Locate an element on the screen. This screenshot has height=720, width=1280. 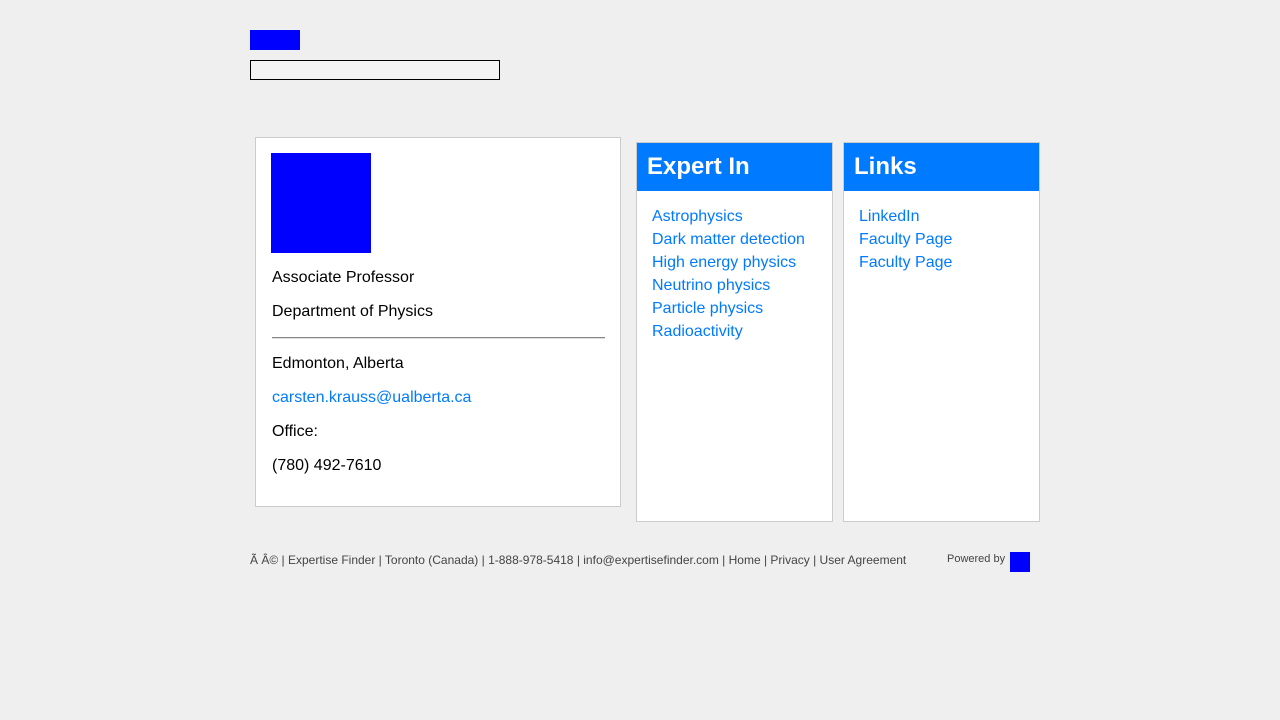
search-input is located at coordinates (375, 70).